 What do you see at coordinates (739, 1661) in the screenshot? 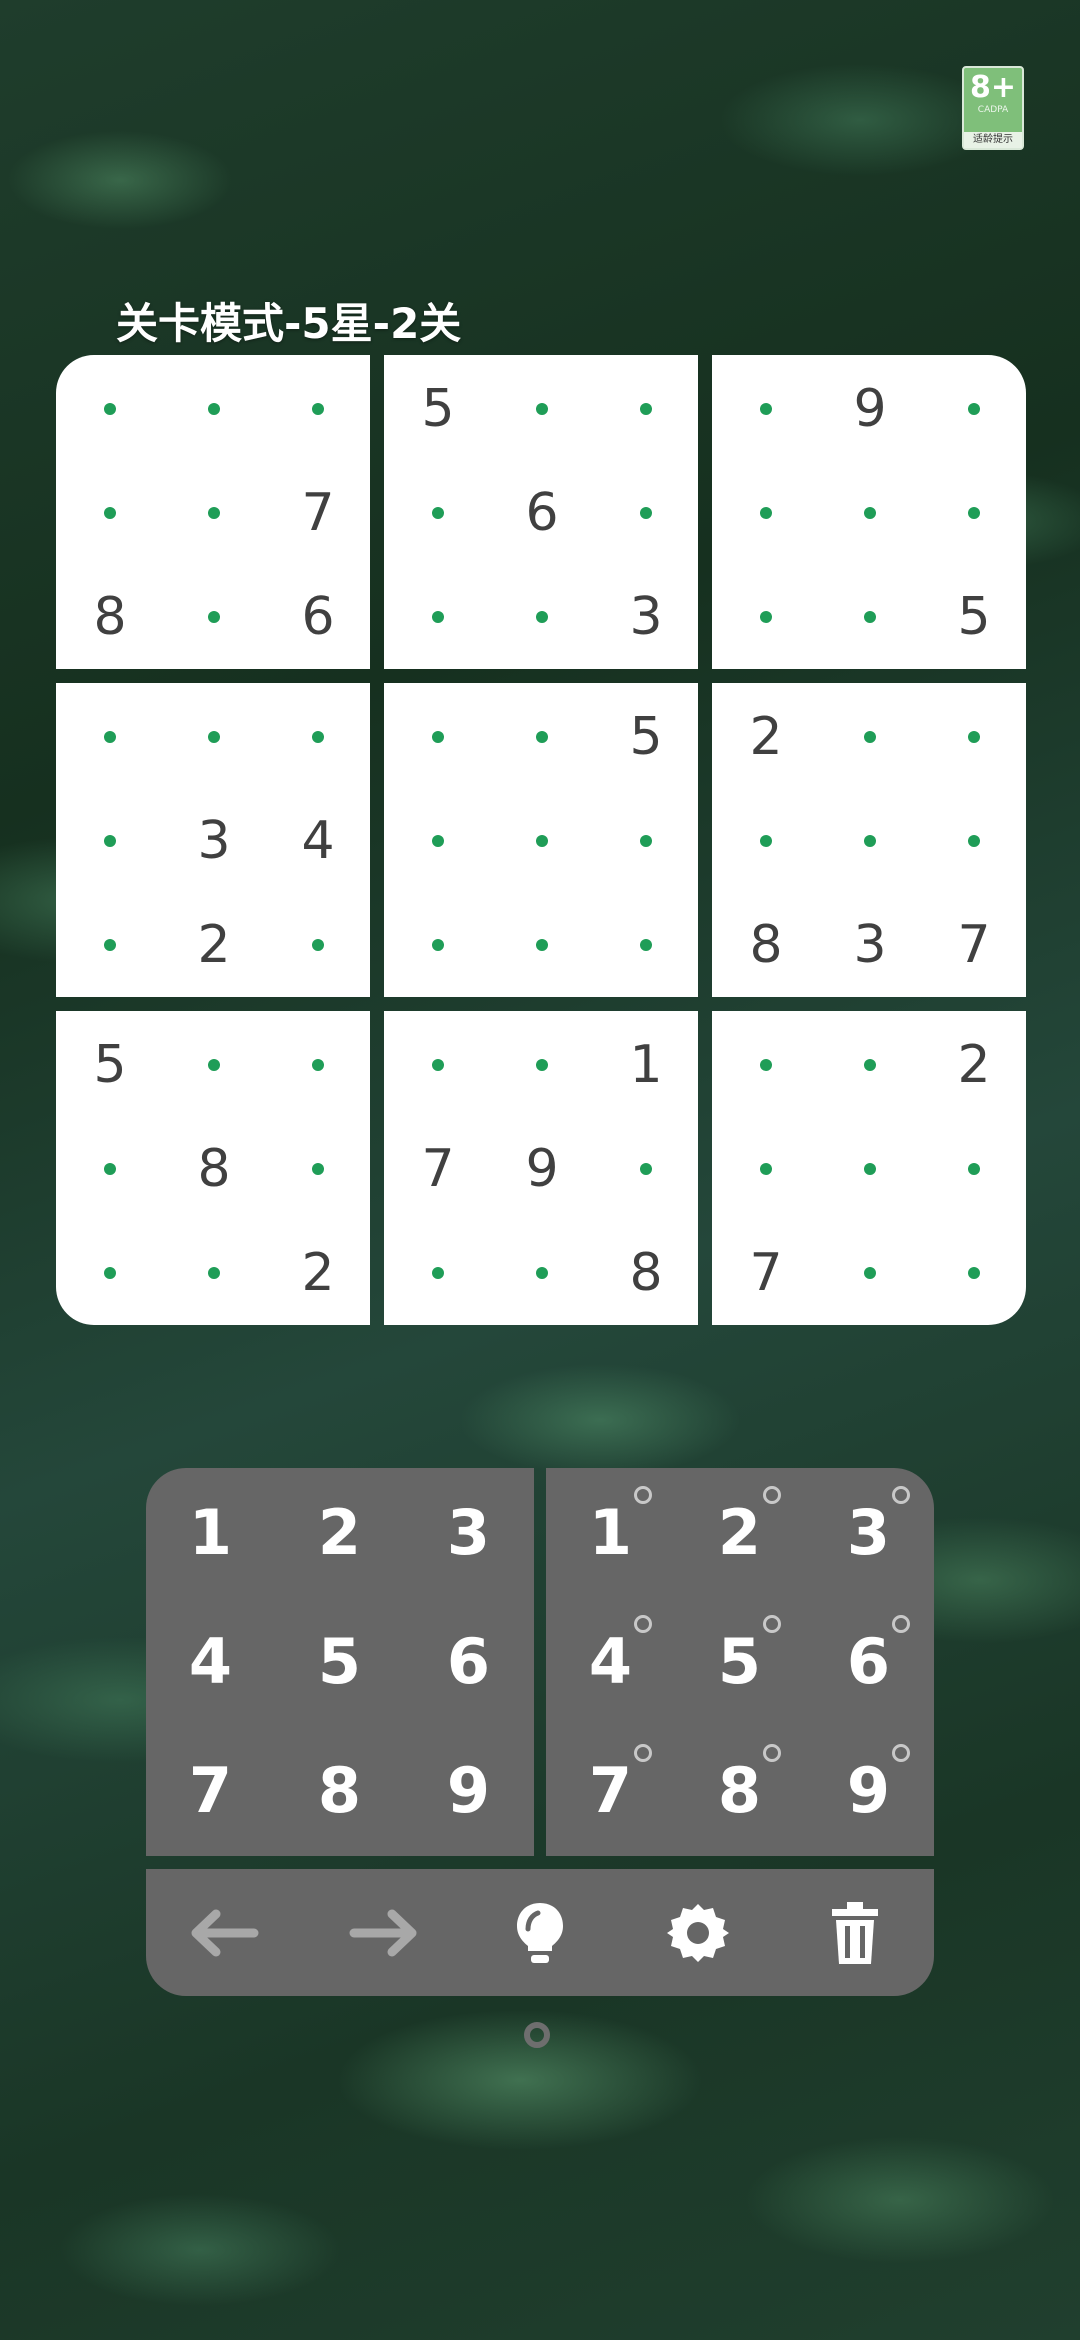
I see `note-key: 5` at bounding box center [739, 1661].